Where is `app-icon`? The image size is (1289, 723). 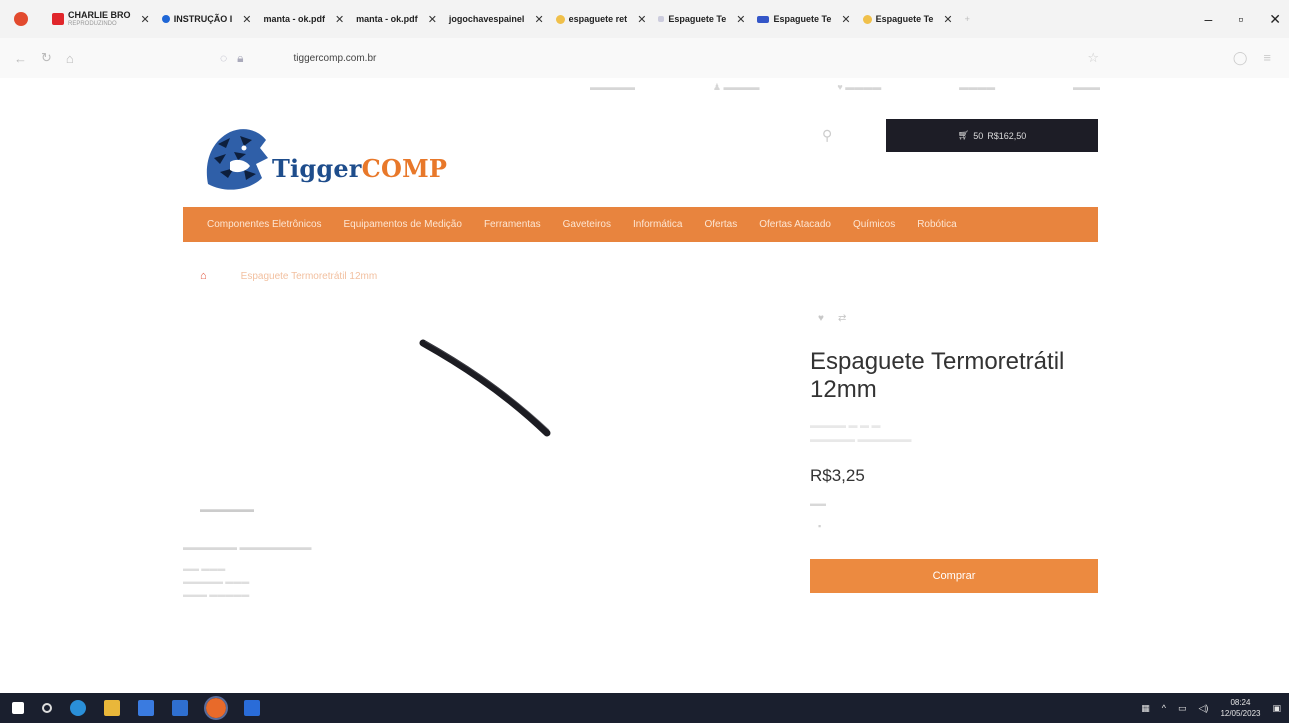
app-icon is located at coordinates (252, 708).